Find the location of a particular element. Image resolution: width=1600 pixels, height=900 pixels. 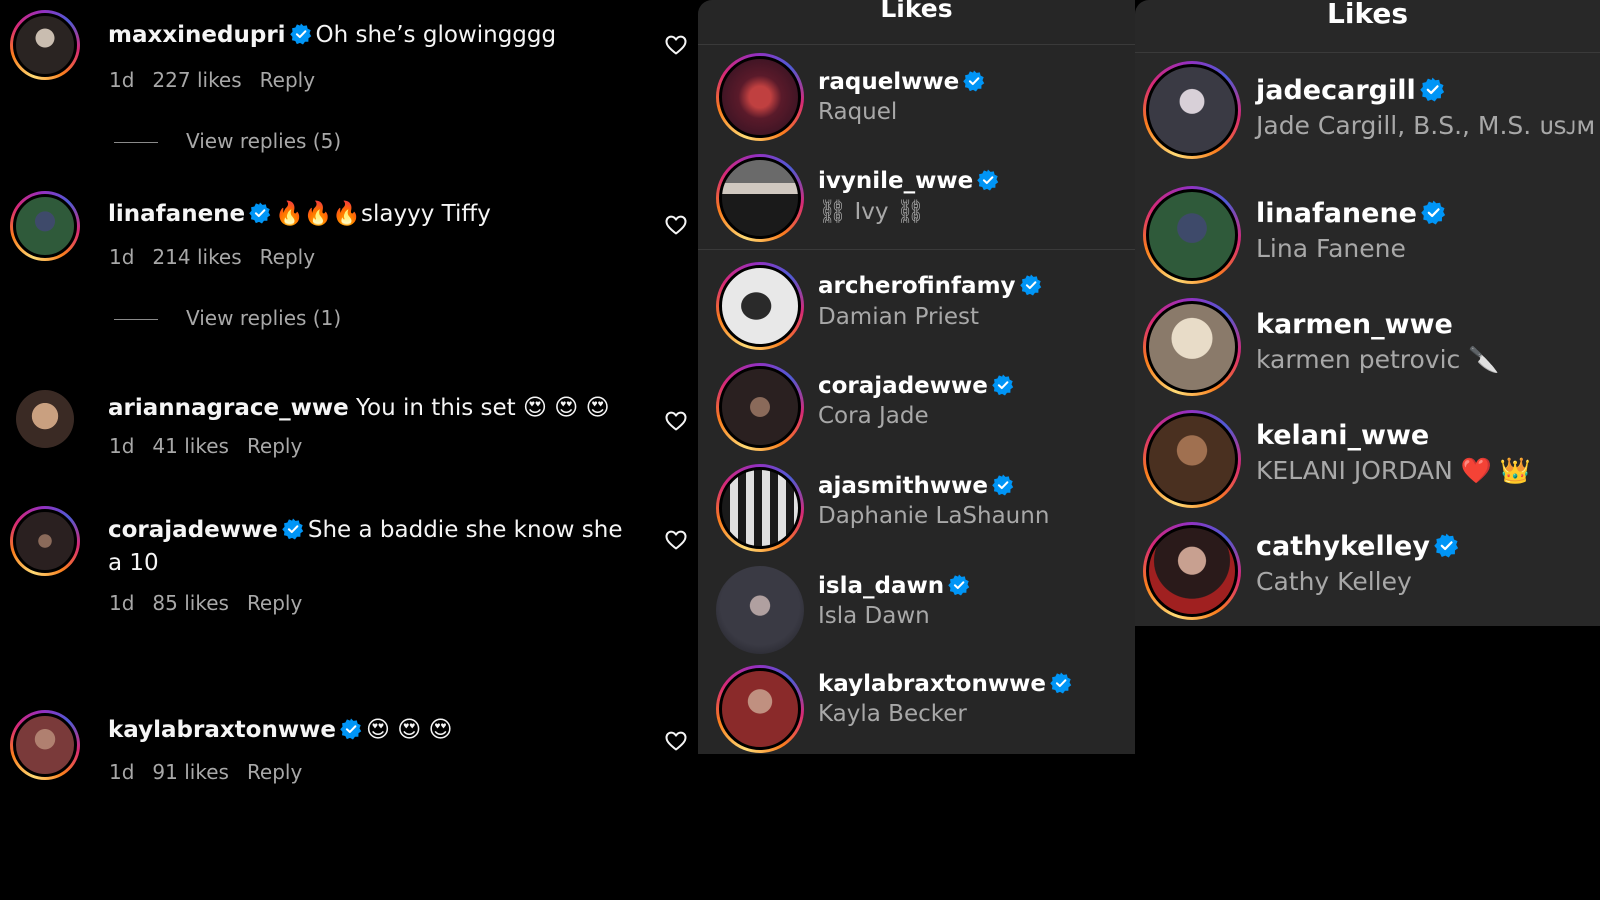

view-replies-button: View replies (1) is located at coordinates (227, 318).